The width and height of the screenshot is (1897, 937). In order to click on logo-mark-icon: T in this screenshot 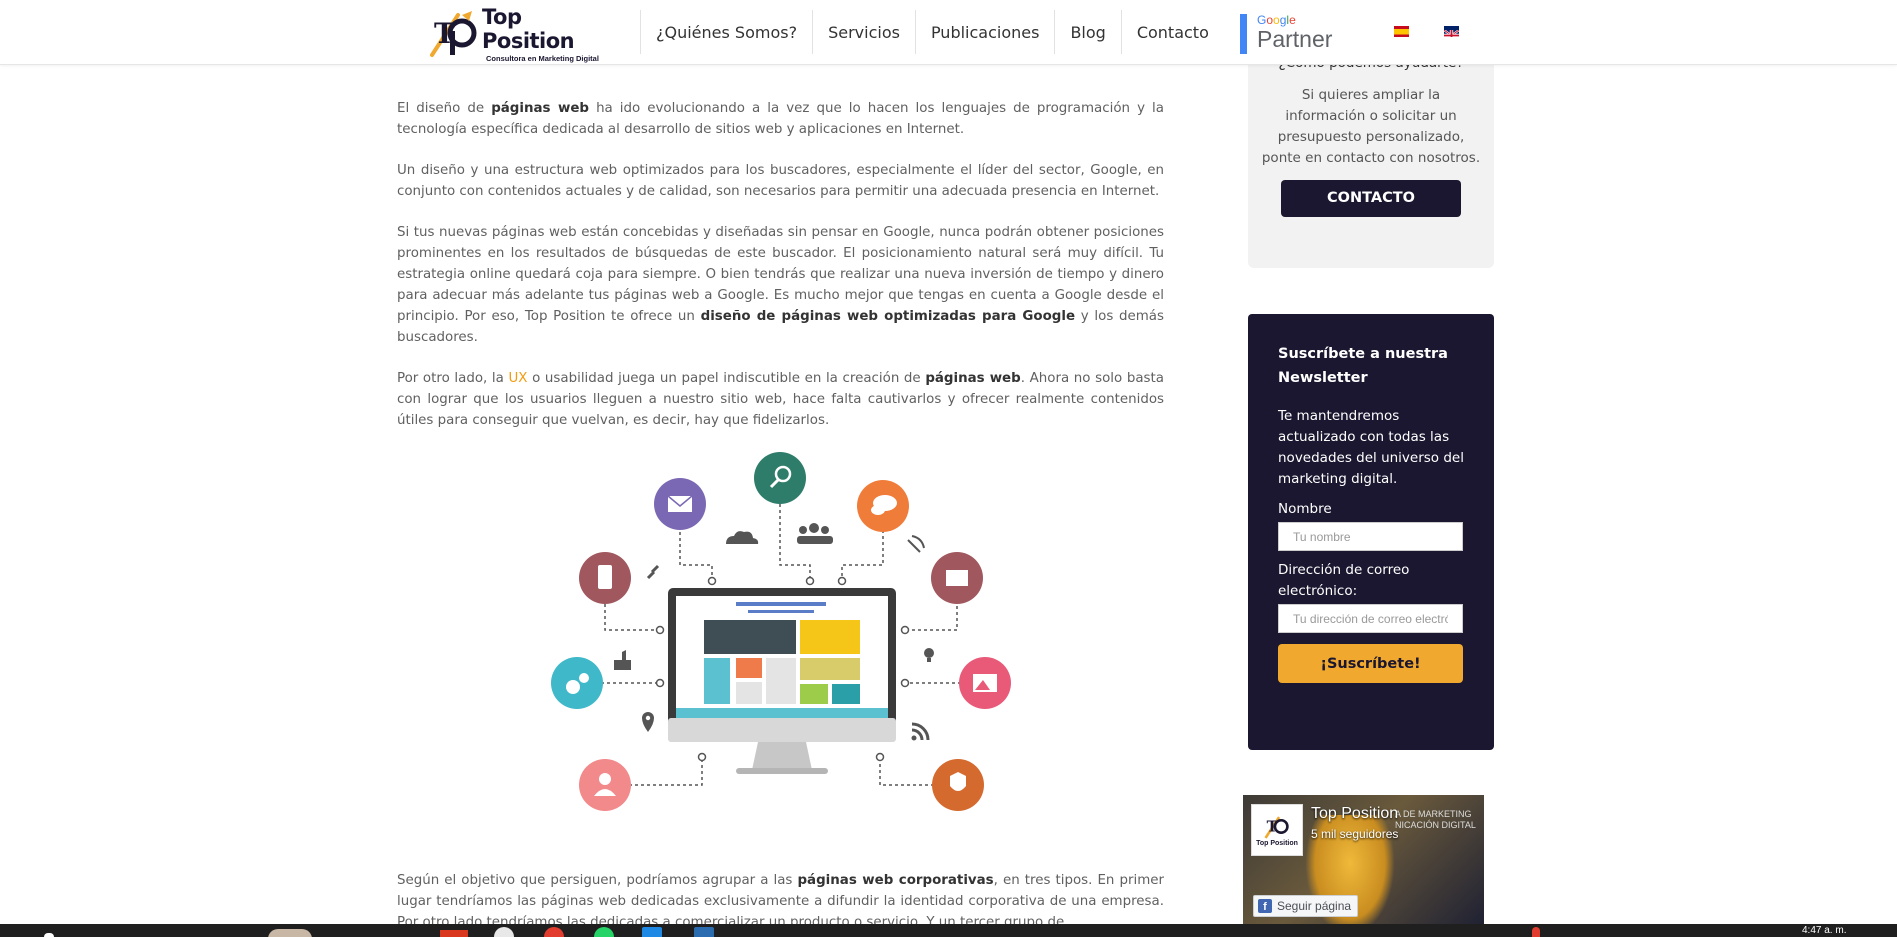, I will do `click(454, 34)`.